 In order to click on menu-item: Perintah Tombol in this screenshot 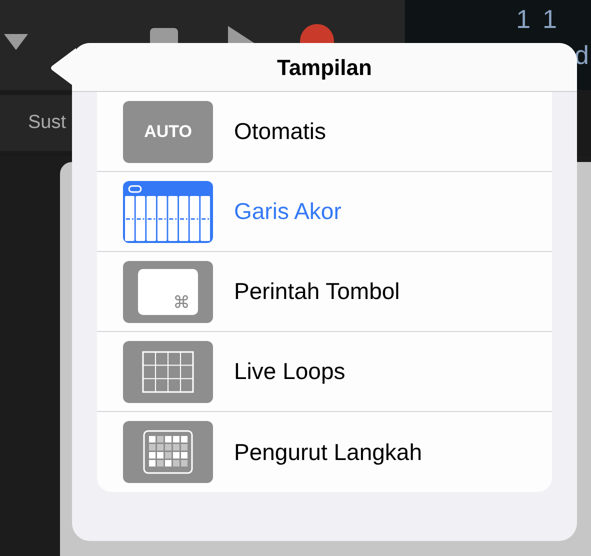, I will do `click(317, 291)`.